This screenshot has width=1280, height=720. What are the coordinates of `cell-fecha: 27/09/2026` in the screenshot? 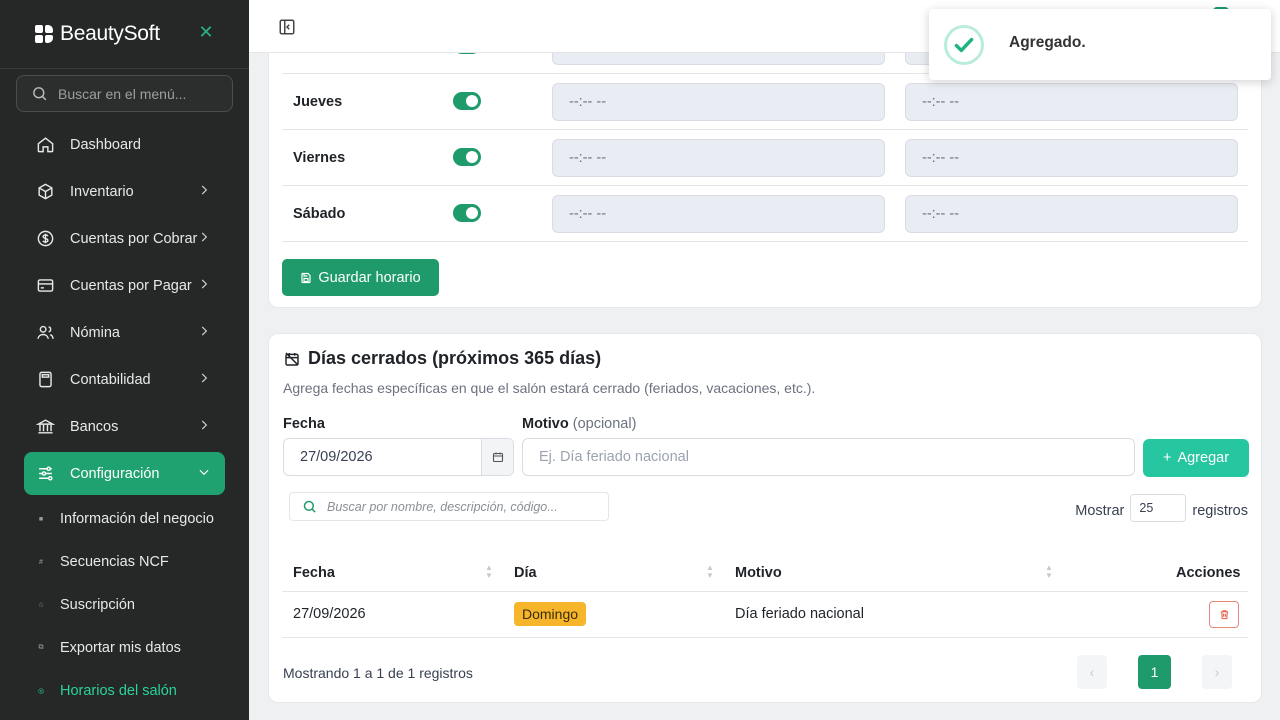 It's located at (329, 614).